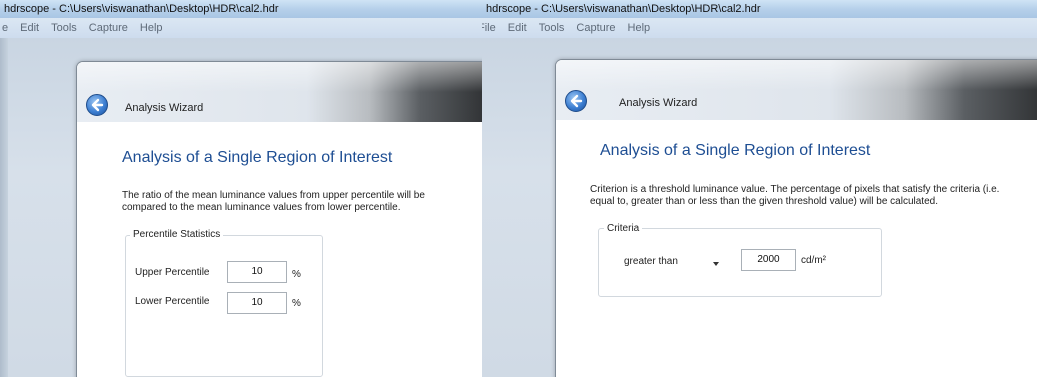 The height and width of the screenshot is (377, 1037). I want to click on scrollbar, so click(4, 207).